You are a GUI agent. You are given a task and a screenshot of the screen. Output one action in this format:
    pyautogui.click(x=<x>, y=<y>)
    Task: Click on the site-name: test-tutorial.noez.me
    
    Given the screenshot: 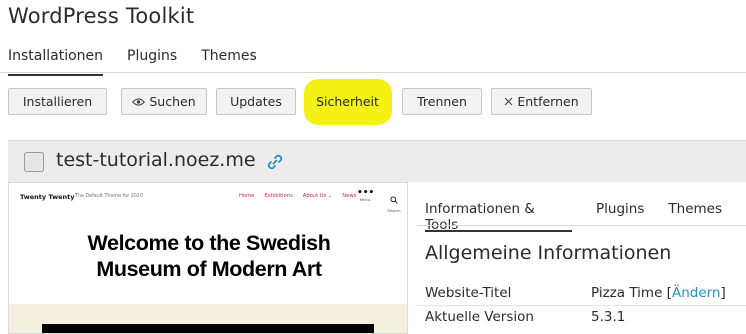 What is the action you would take?
    pyautogui.click(x=156, y=160)
    